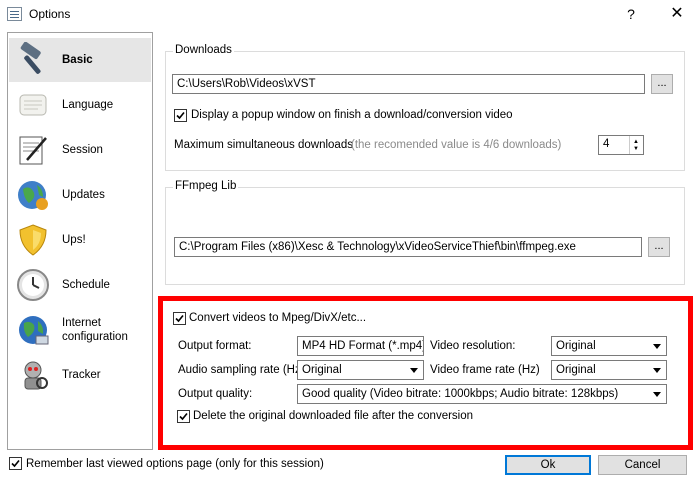  I want to click on sidebar-item-label: Session, so click(82, 150).